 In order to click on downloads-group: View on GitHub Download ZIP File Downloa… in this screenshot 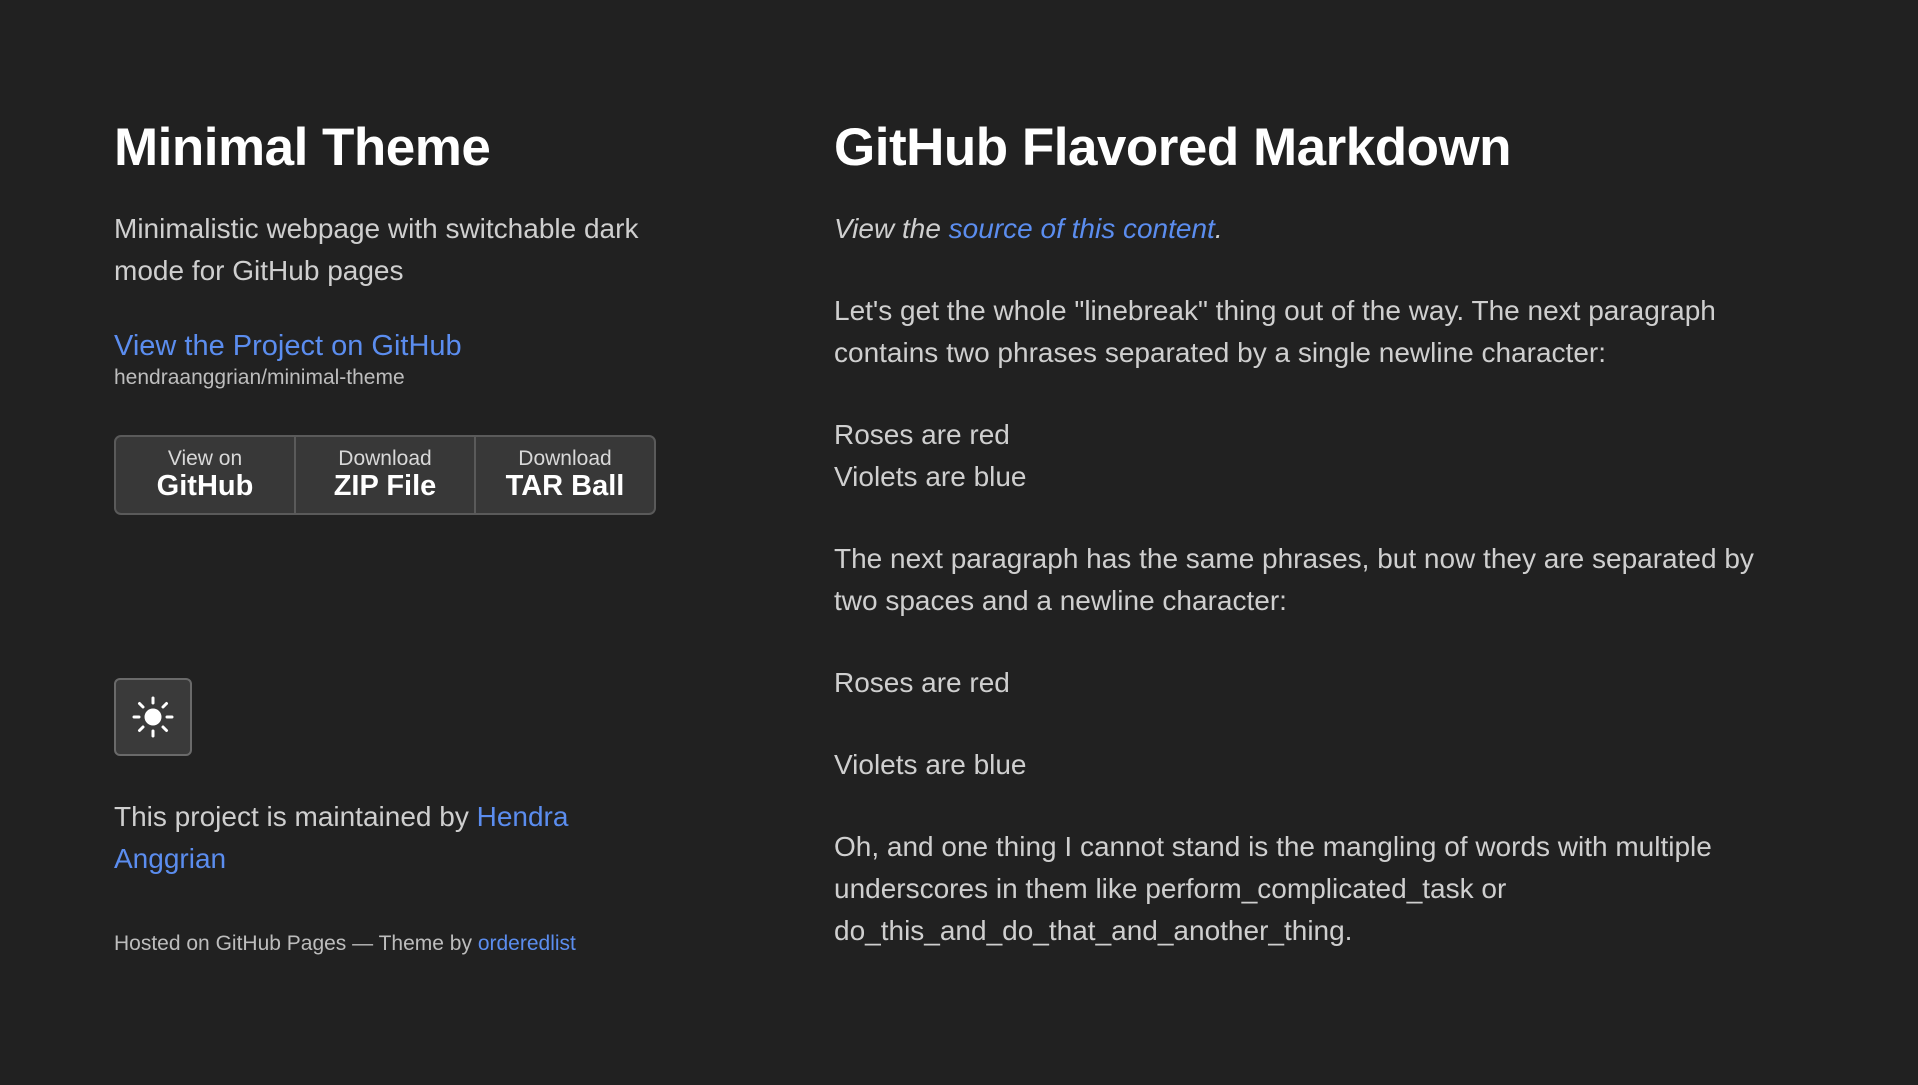, I will do `click(385, 475)`.